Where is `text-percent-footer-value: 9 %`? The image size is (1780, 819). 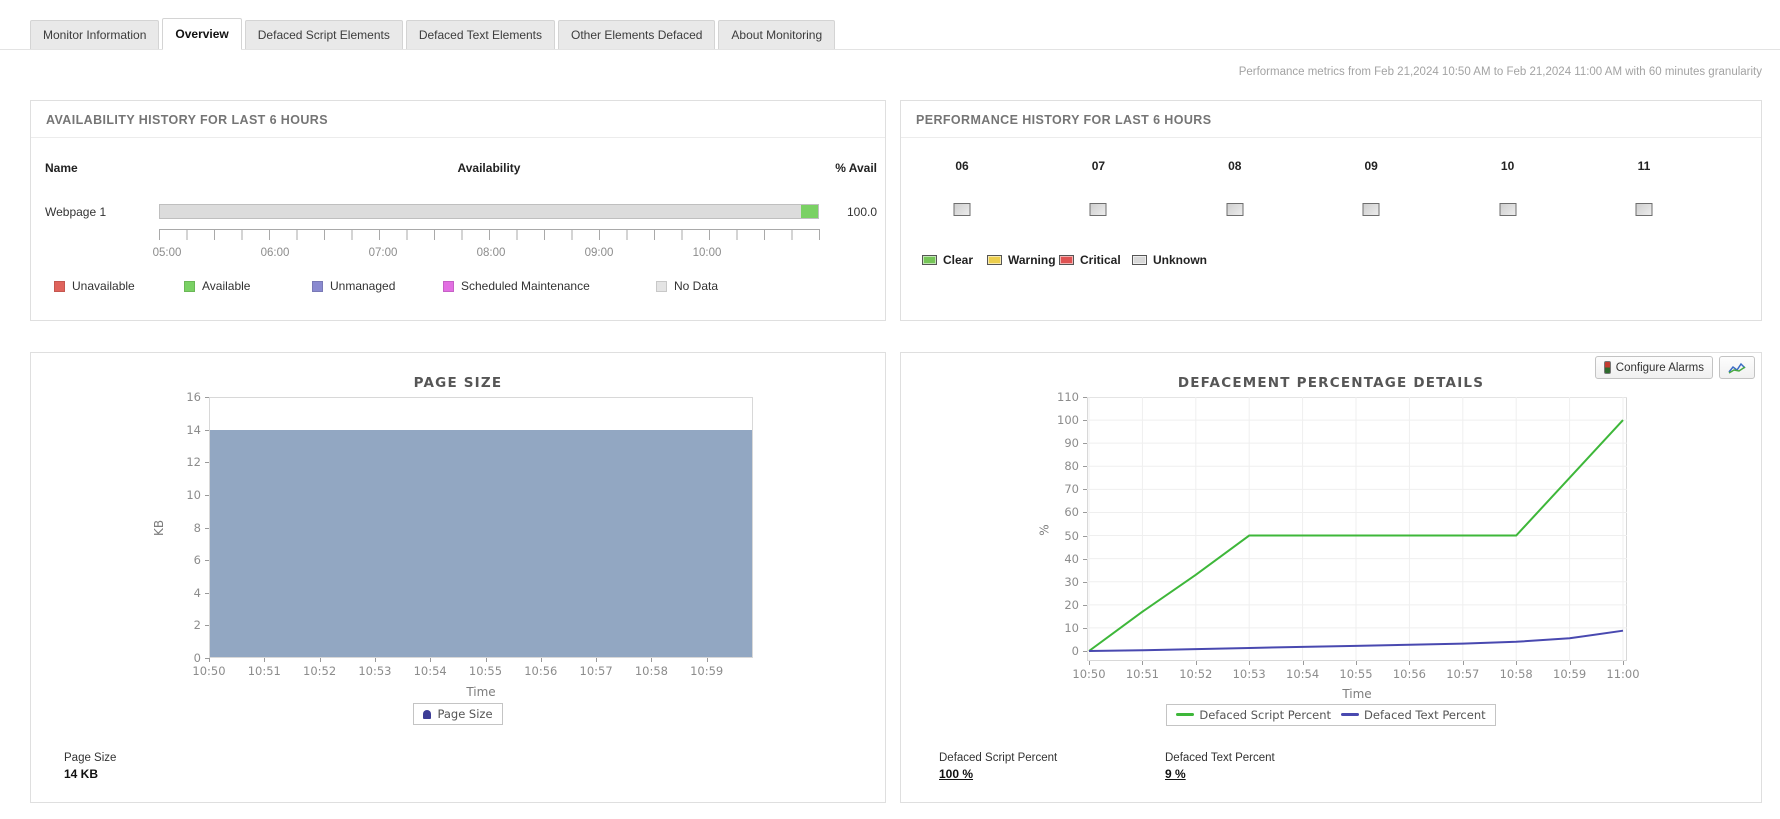
text-percent-footer-value: 9 % is located at coordinates (1175, 774).